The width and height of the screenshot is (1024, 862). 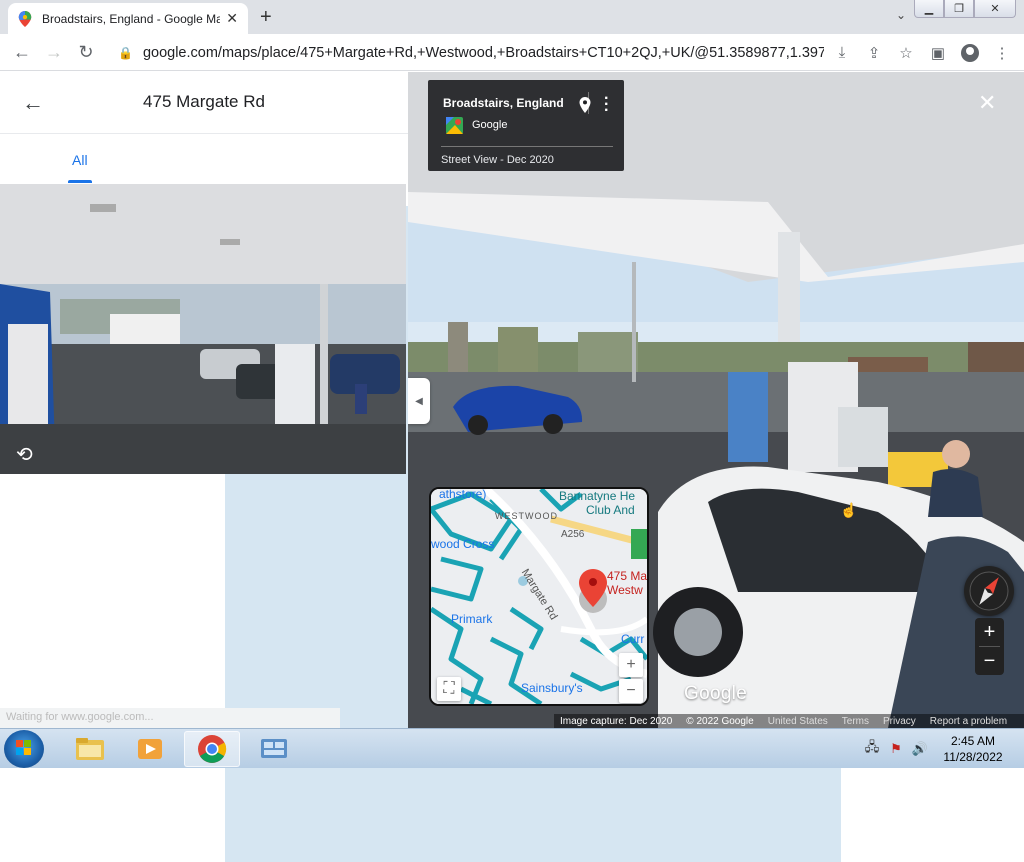 I want to click on taskbar: 🖧 ⚑ 🔊 2:45 AM 11/28/2022, so click(x=512, y=748).